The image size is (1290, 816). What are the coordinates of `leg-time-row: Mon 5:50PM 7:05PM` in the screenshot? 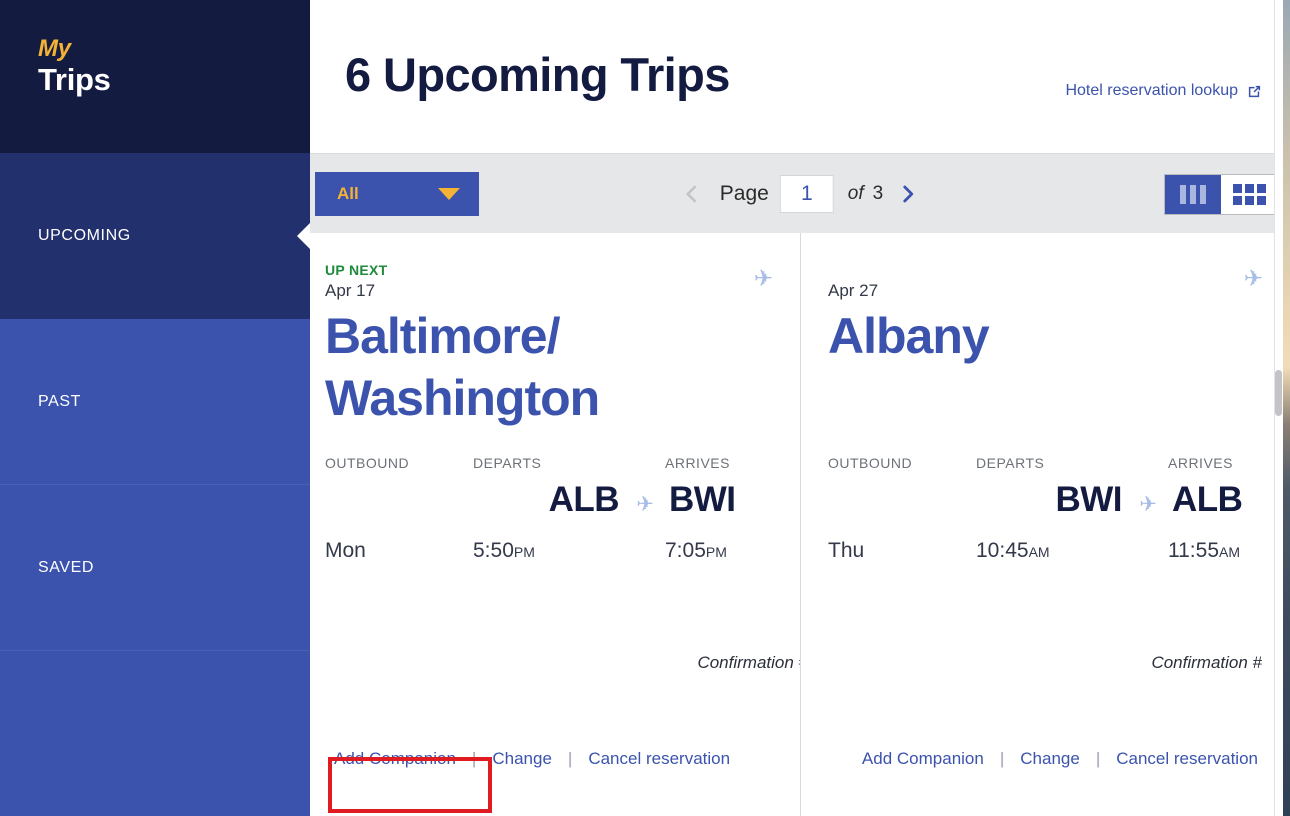 It's located at (552, 551).